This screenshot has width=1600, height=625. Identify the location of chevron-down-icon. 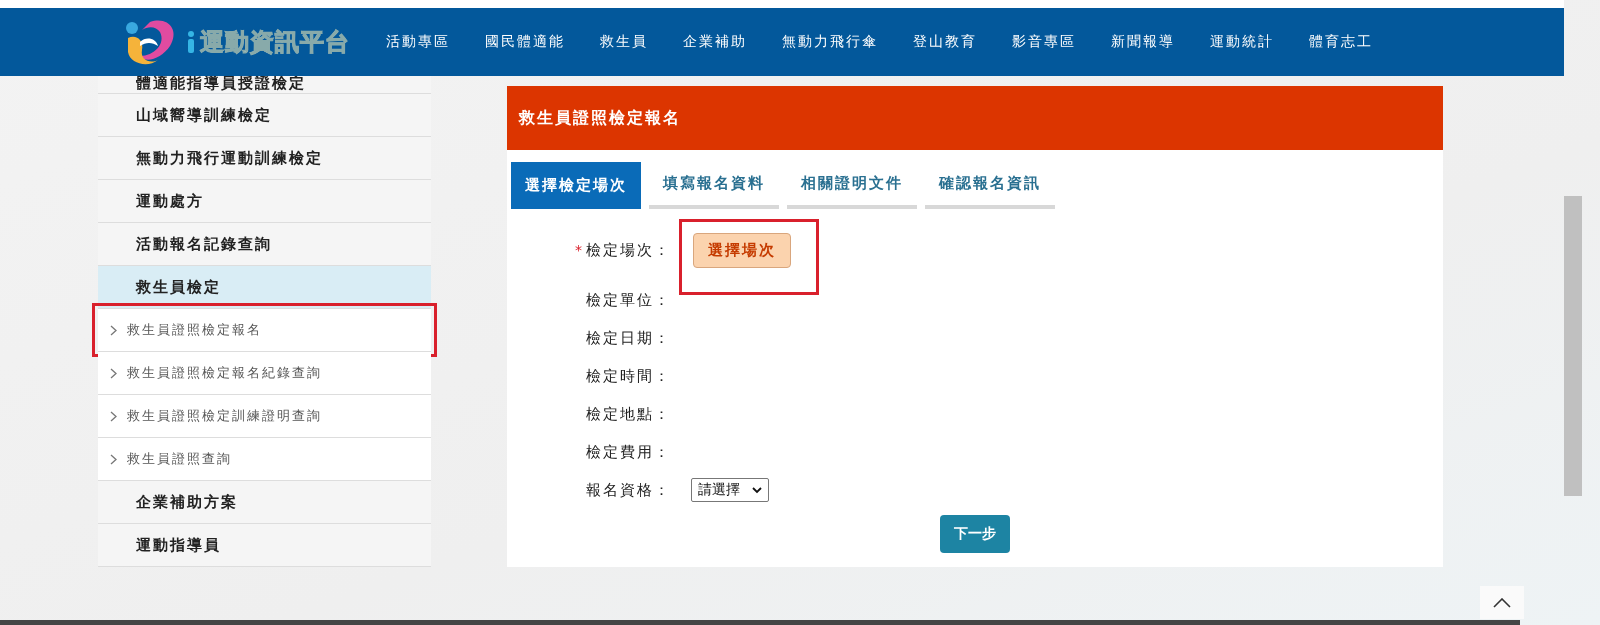
(757, 490).